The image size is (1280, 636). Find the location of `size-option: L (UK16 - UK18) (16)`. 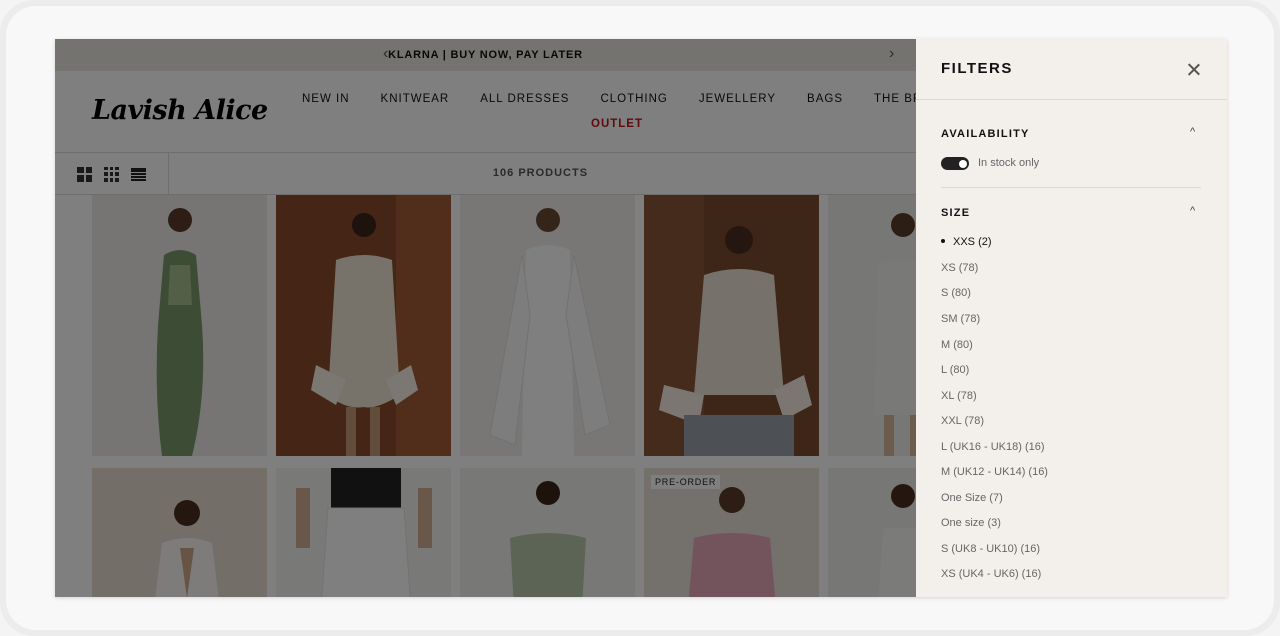

size-option: L (UK16 - UK18) (16) is located at coordinates (993, 447).